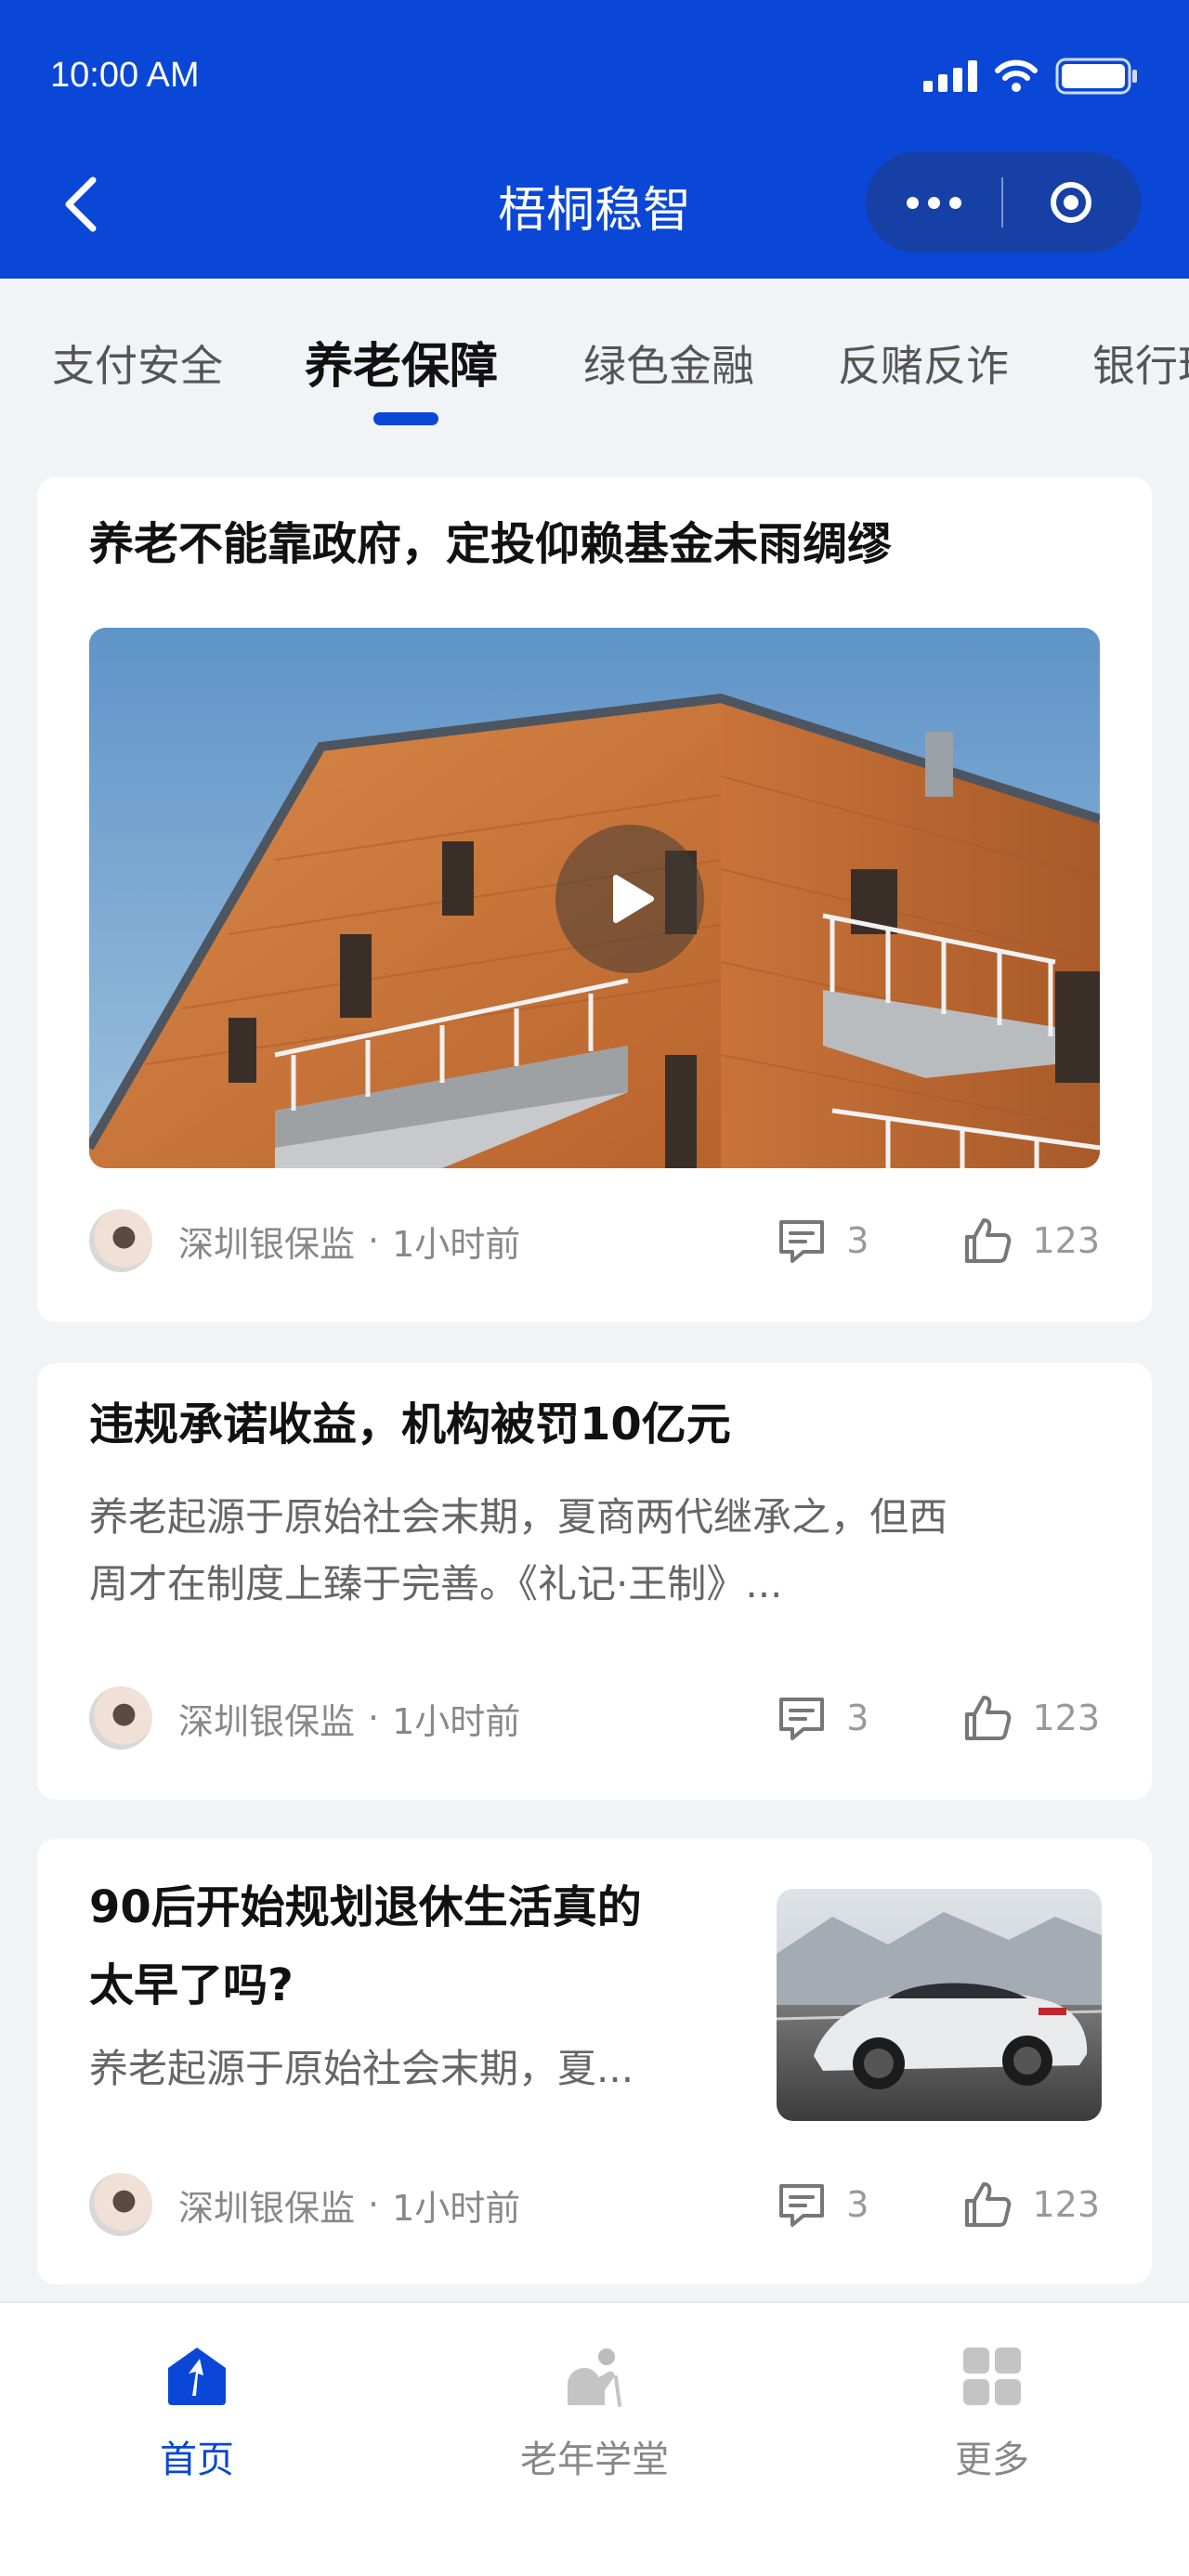 This screenshot has width=1189, height=2576. What do you see at coordinates (1017, 75) in the screenshot?
I see `wifi-icon` at bounding box center [1017, 75].